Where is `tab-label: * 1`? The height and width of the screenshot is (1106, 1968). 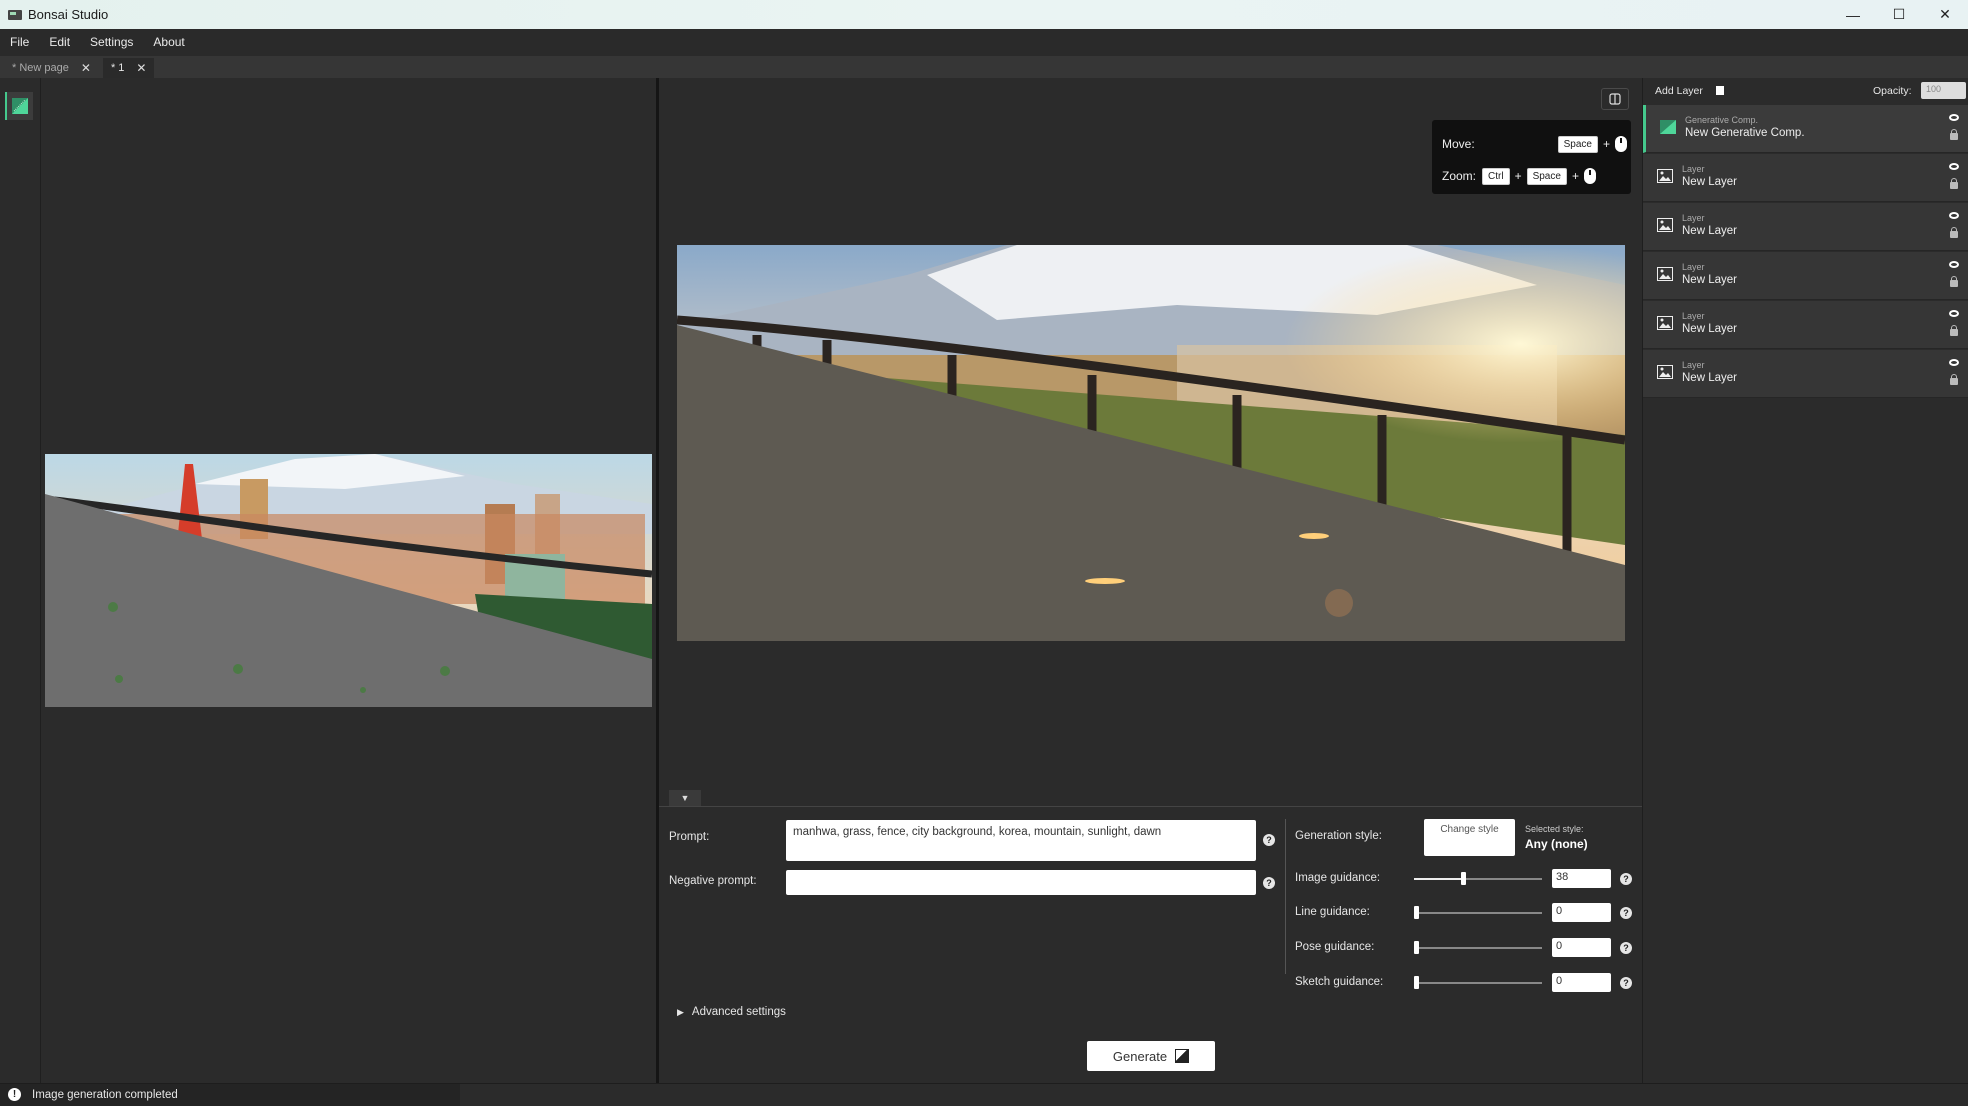 tab-label: * 1 is located at coordinates (117, 68).